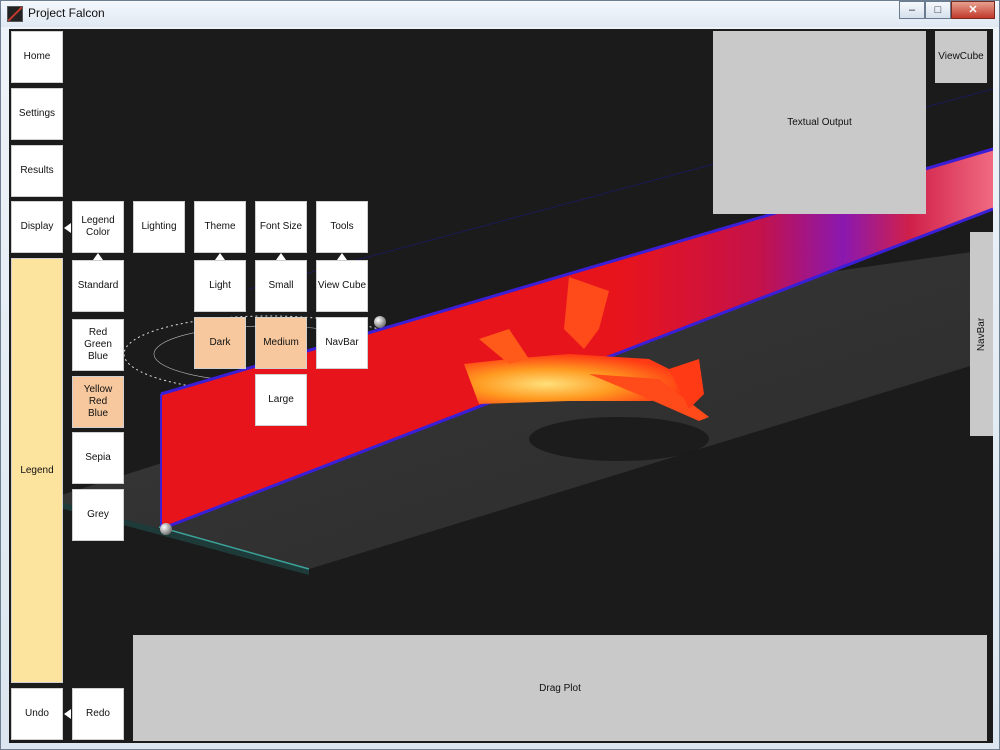 The image size is (1000, 750). Describe the element at coordinates (37, 57) in the screenshot. I see `home-button: Home` at that location.